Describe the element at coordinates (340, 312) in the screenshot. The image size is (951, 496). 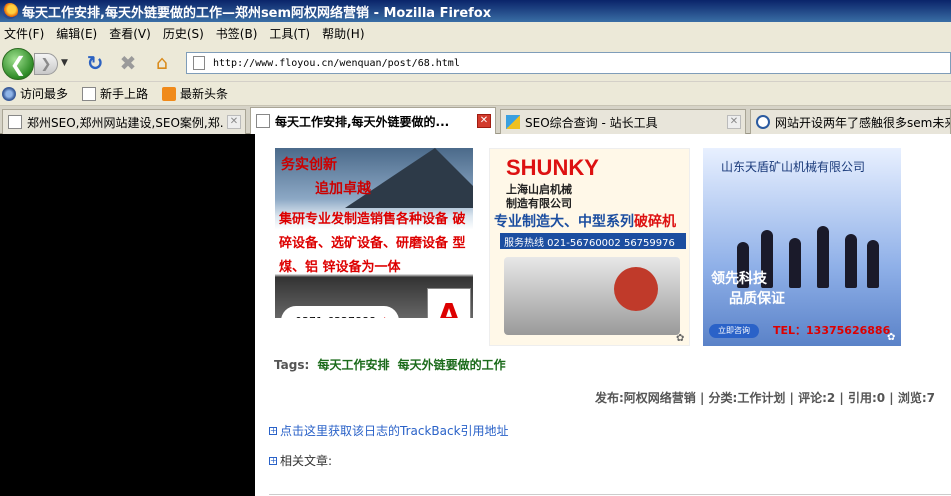
I see `ad-phone: 0371-6327888 ▶` at that location.